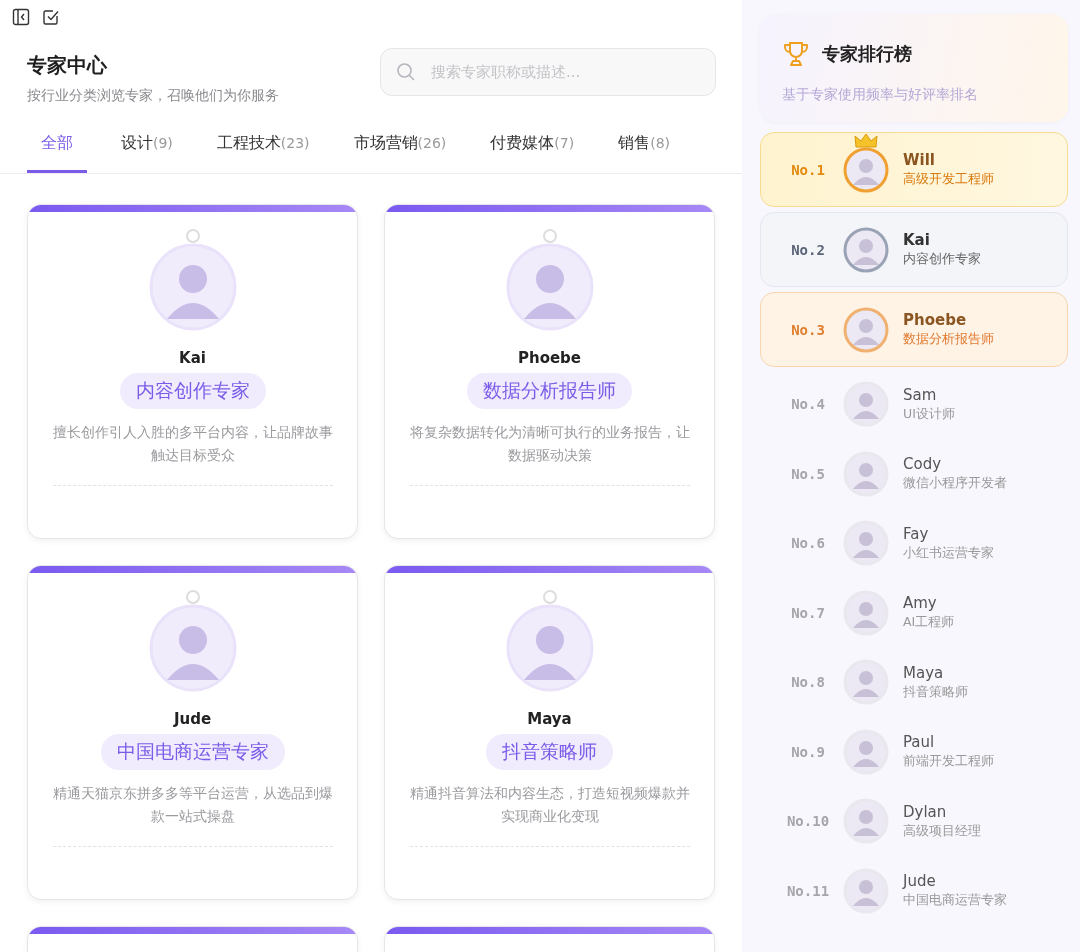 This screenshot has width=1080, height=952. What do you see at coordinates (935, 692) in the screenshot?
I see `expert-role: 抖音策略师` at bounding box center [935, 692].